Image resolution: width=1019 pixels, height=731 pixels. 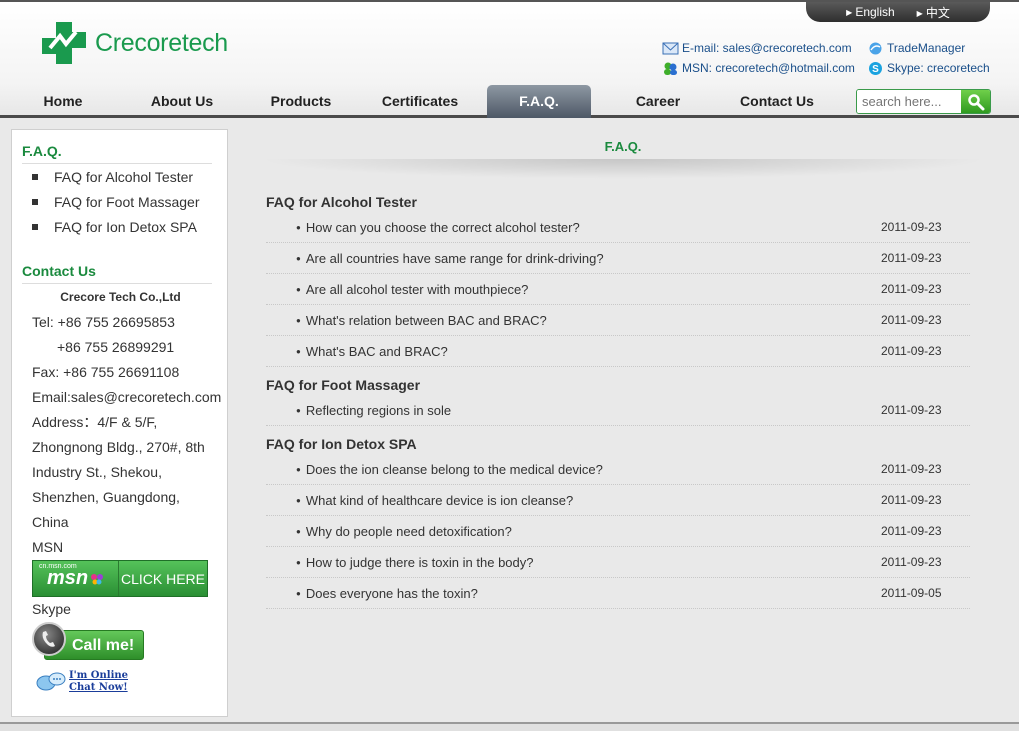 What do you see at coordinates (875, 48) in the screenshot?
I see `trademanager-icon` at bounding box center [875, 48].